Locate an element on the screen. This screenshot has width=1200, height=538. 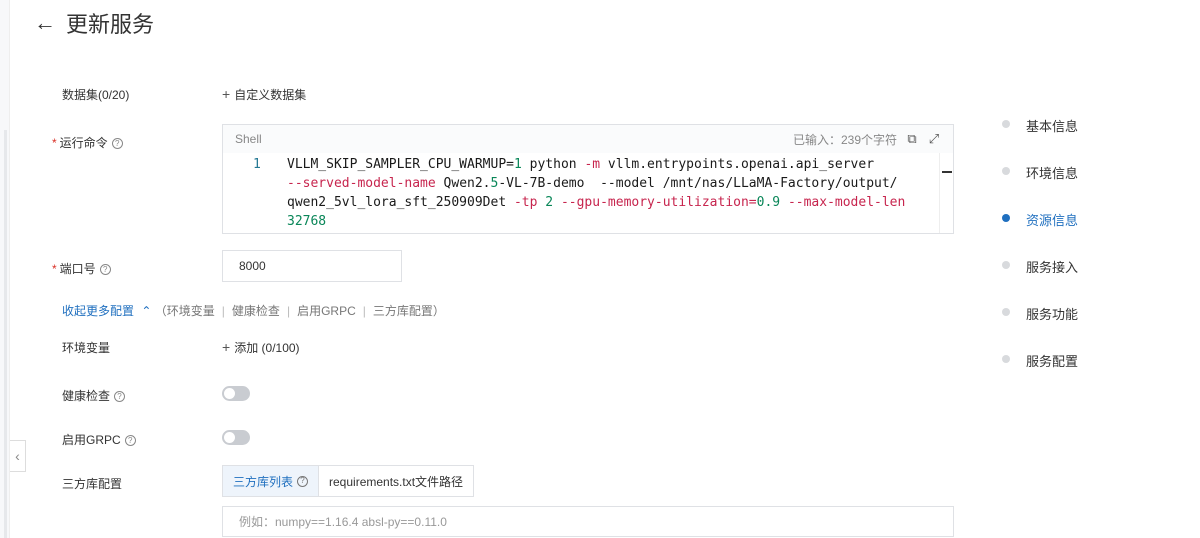
left-rail is located at coordinates (5, 269).